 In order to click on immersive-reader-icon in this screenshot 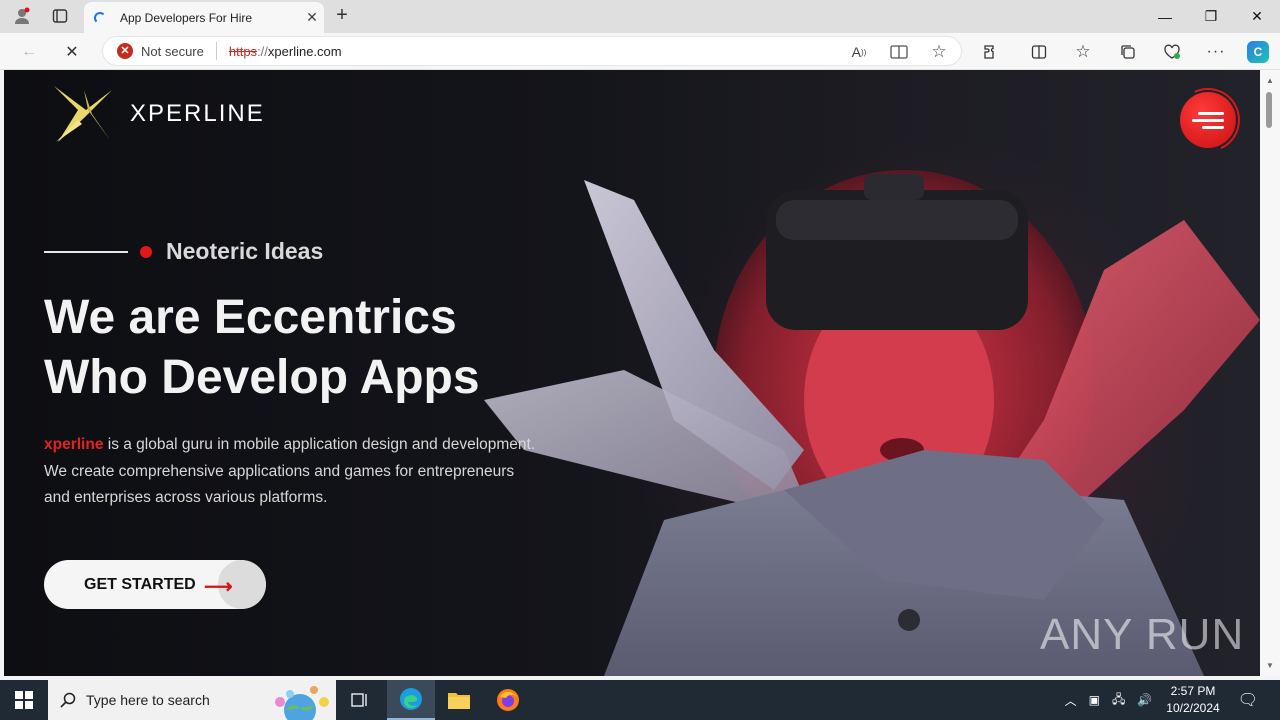, I will do `click(899, 52)`.